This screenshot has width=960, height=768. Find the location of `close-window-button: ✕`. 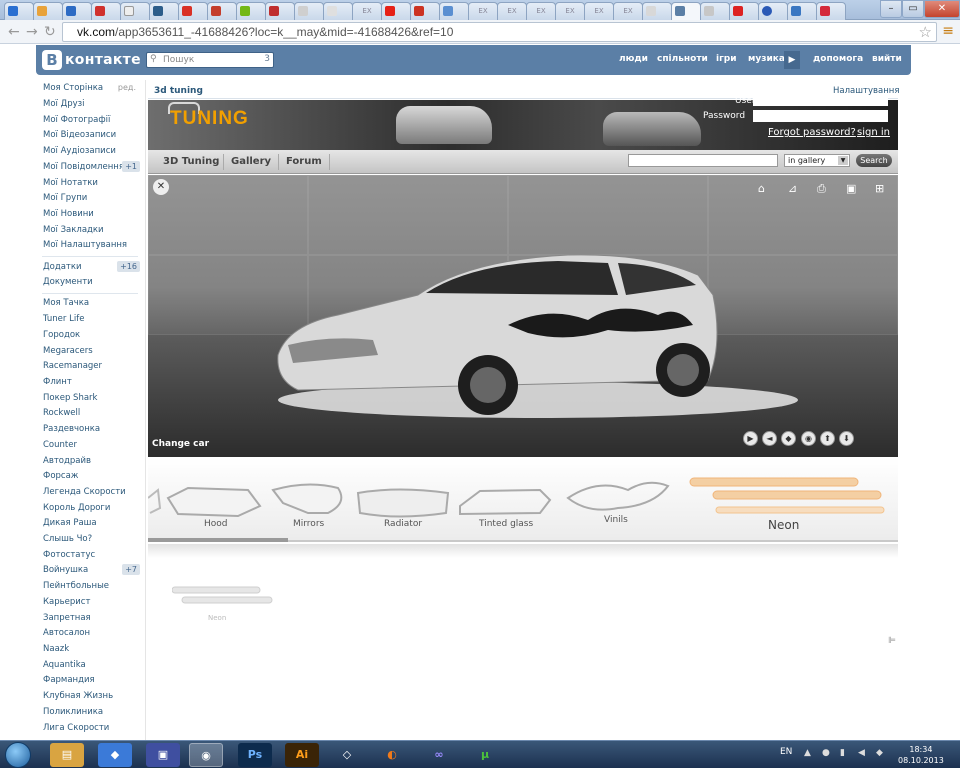

close-window-button: ✕ is located at coordinates (942, 9).